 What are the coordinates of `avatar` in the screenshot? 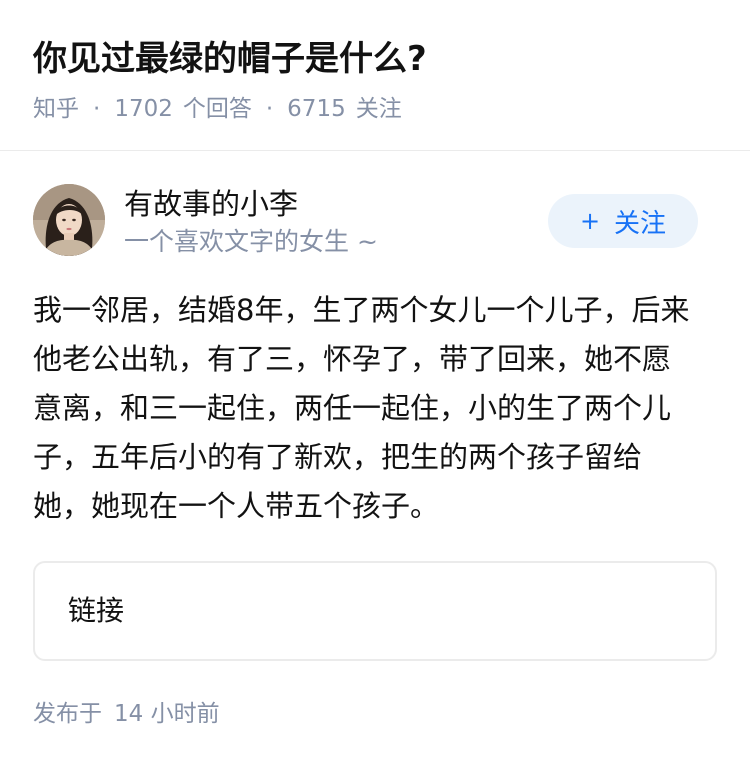 It's located at (69, 220).